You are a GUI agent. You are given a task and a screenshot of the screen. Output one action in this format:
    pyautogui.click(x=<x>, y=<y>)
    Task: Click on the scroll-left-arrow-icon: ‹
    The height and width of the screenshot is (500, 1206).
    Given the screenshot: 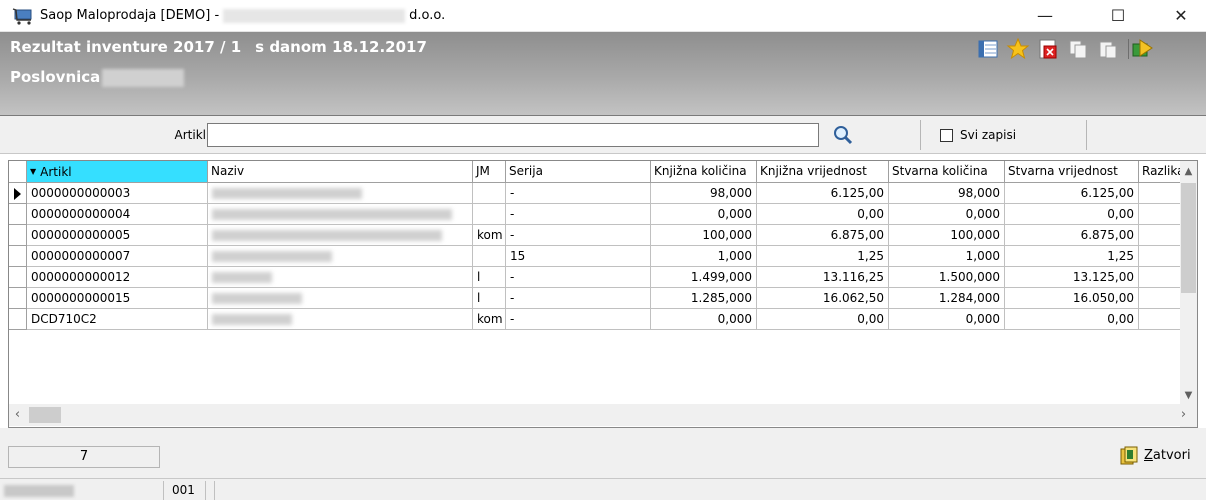 What is the action you would take?
    pyautogui.click(x=17, y=415)
    